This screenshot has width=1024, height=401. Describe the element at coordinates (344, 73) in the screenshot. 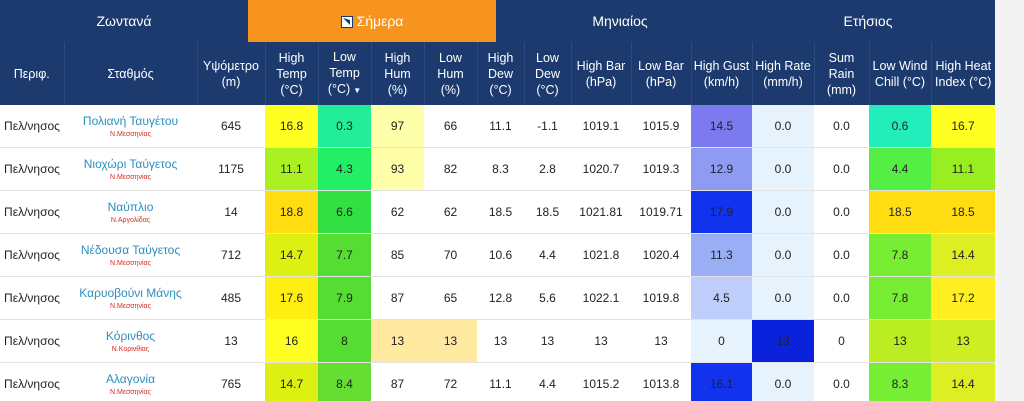

I see `column-header-low-temp: Low Temp (°C) ▼` at that location.